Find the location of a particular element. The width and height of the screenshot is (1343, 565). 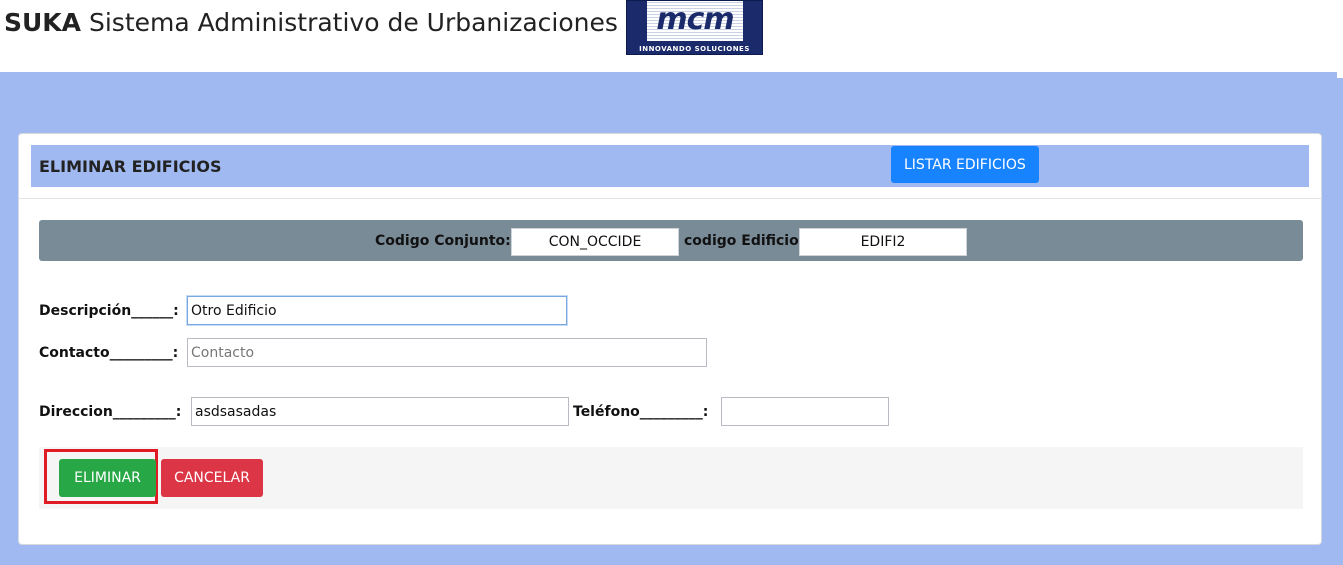

delete-button: ELIMINAR is located at coordinates (107, 478).